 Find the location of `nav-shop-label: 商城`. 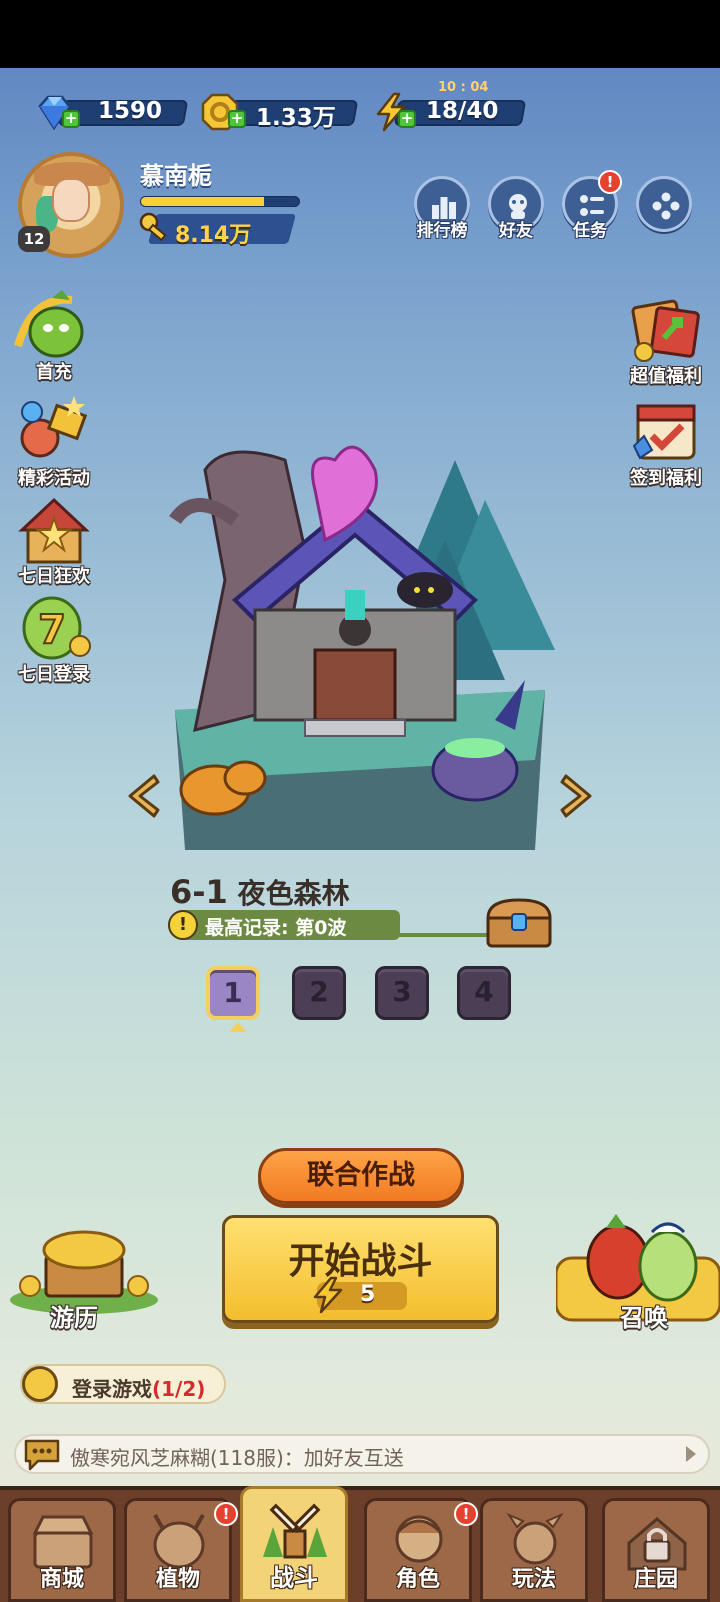

nav-shop-label: 商城 is located at coordinates (61, 1579).